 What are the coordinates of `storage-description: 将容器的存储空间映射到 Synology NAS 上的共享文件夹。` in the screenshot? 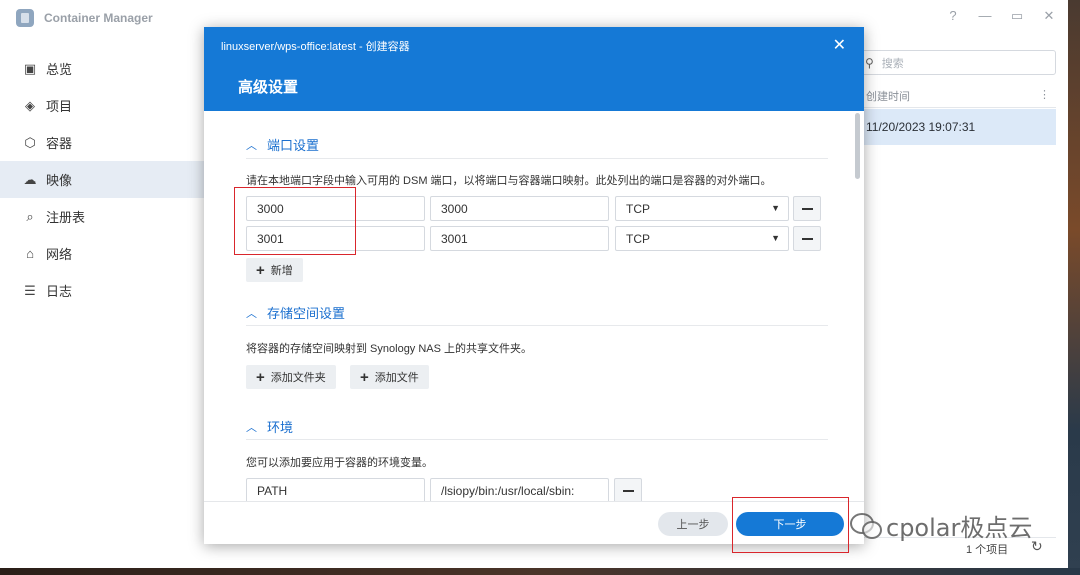 It's located at (389, 349).